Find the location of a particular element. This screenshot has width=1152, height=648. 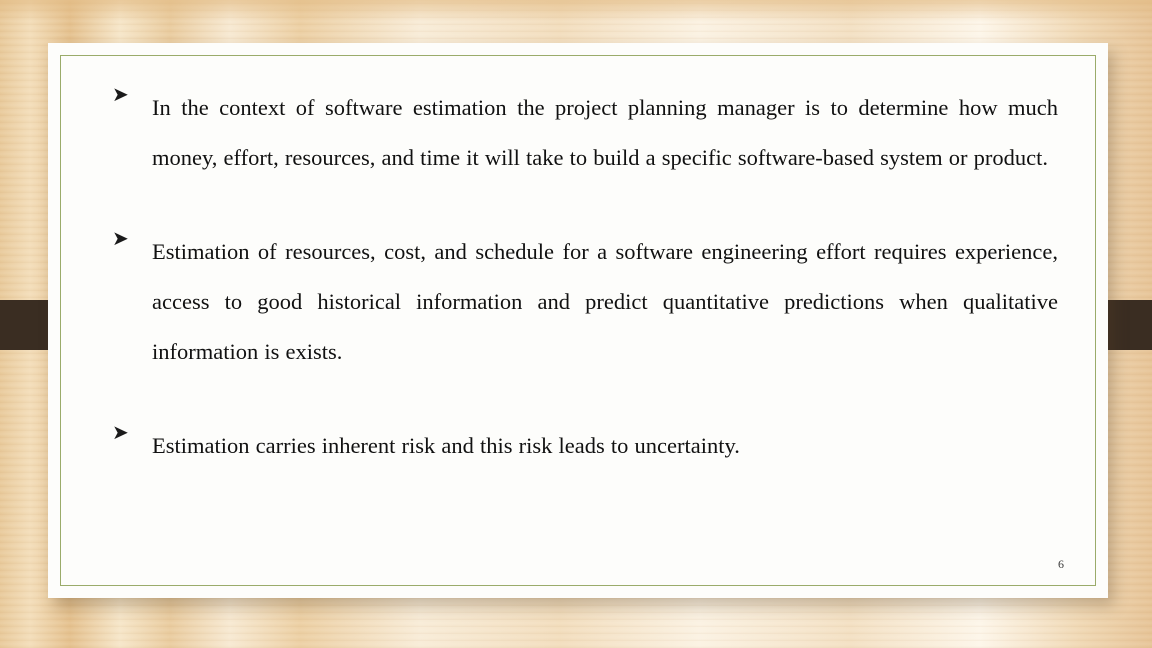

top-gradient-band is located at coordinates (576, 11).